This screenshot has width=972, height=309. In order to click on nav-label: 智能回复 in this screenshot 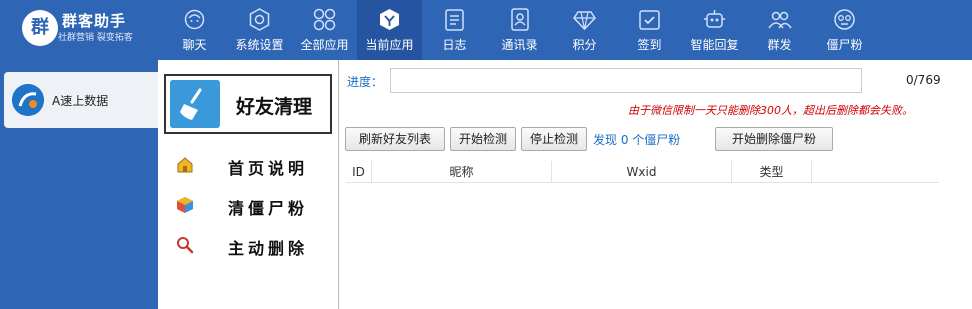, I will do `click(714, 45)`.